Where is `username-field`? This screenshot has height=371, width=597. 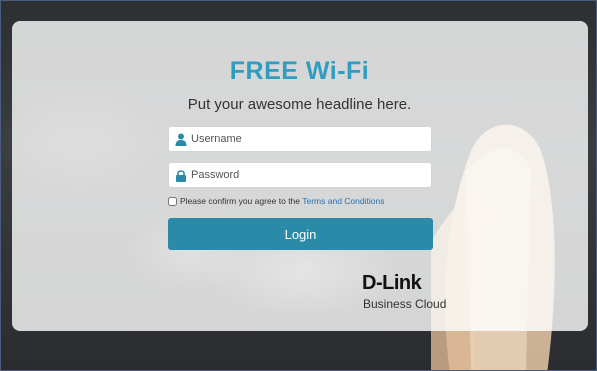
username-field is located at coordinates (300, 139).